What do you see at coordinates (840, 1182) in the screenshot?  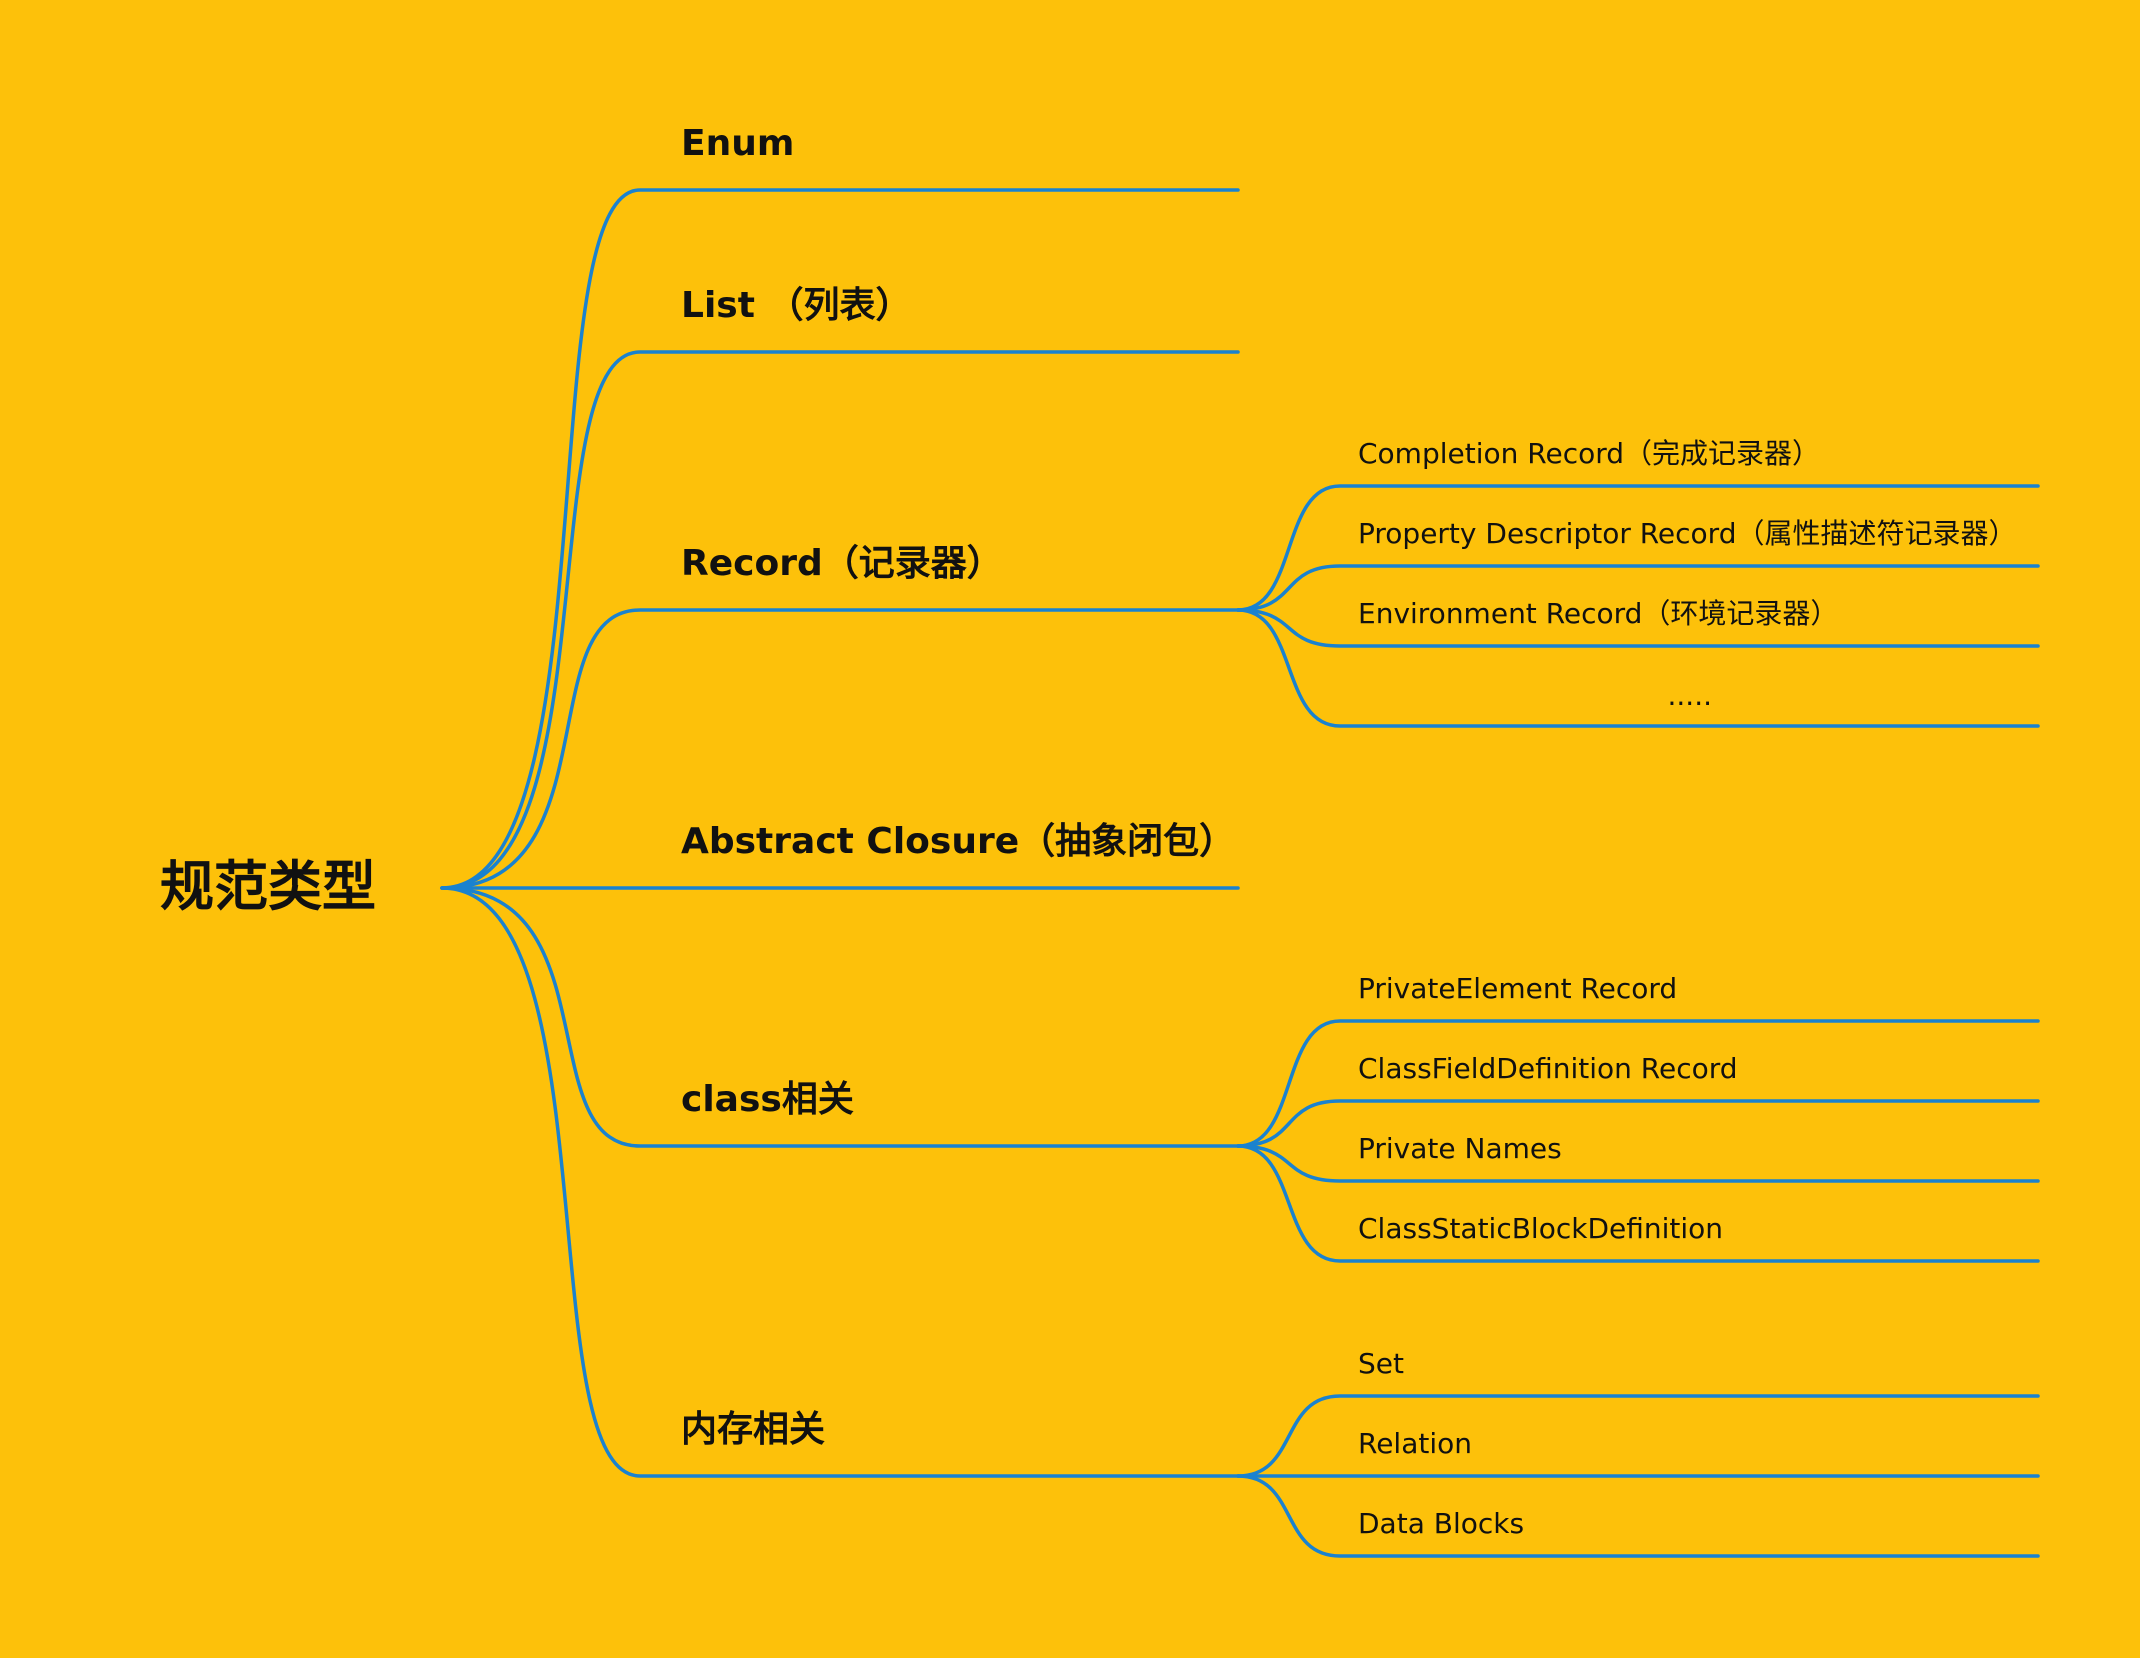 I see `connector-memory` at bounding box center [840, 1182].